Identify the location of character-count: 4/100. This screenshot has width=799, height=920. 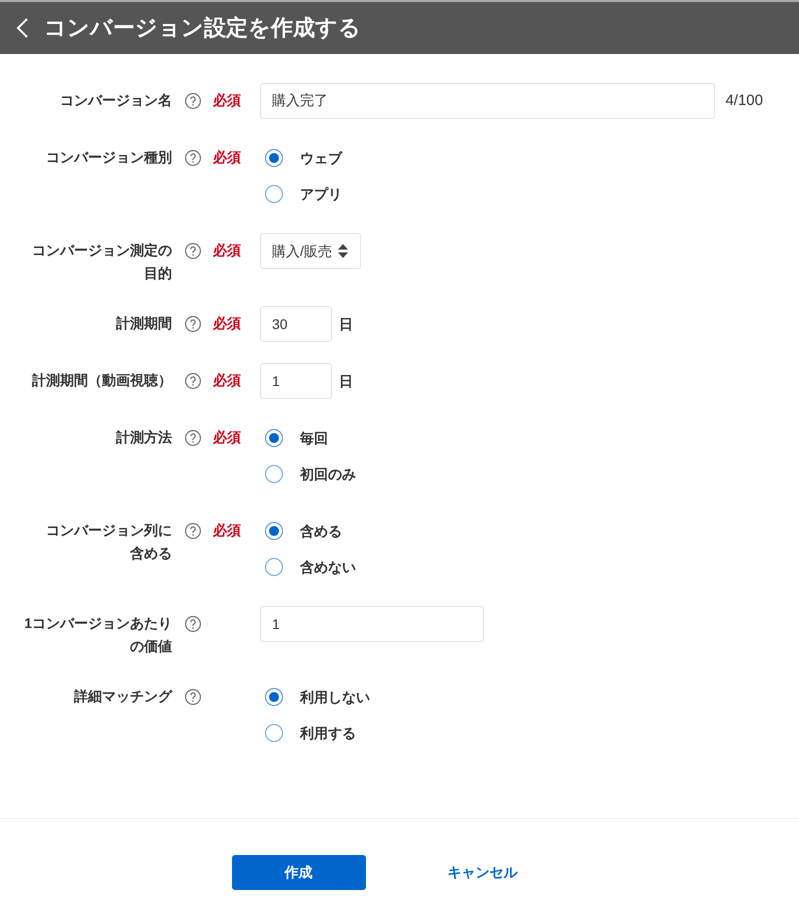
(744, 100).